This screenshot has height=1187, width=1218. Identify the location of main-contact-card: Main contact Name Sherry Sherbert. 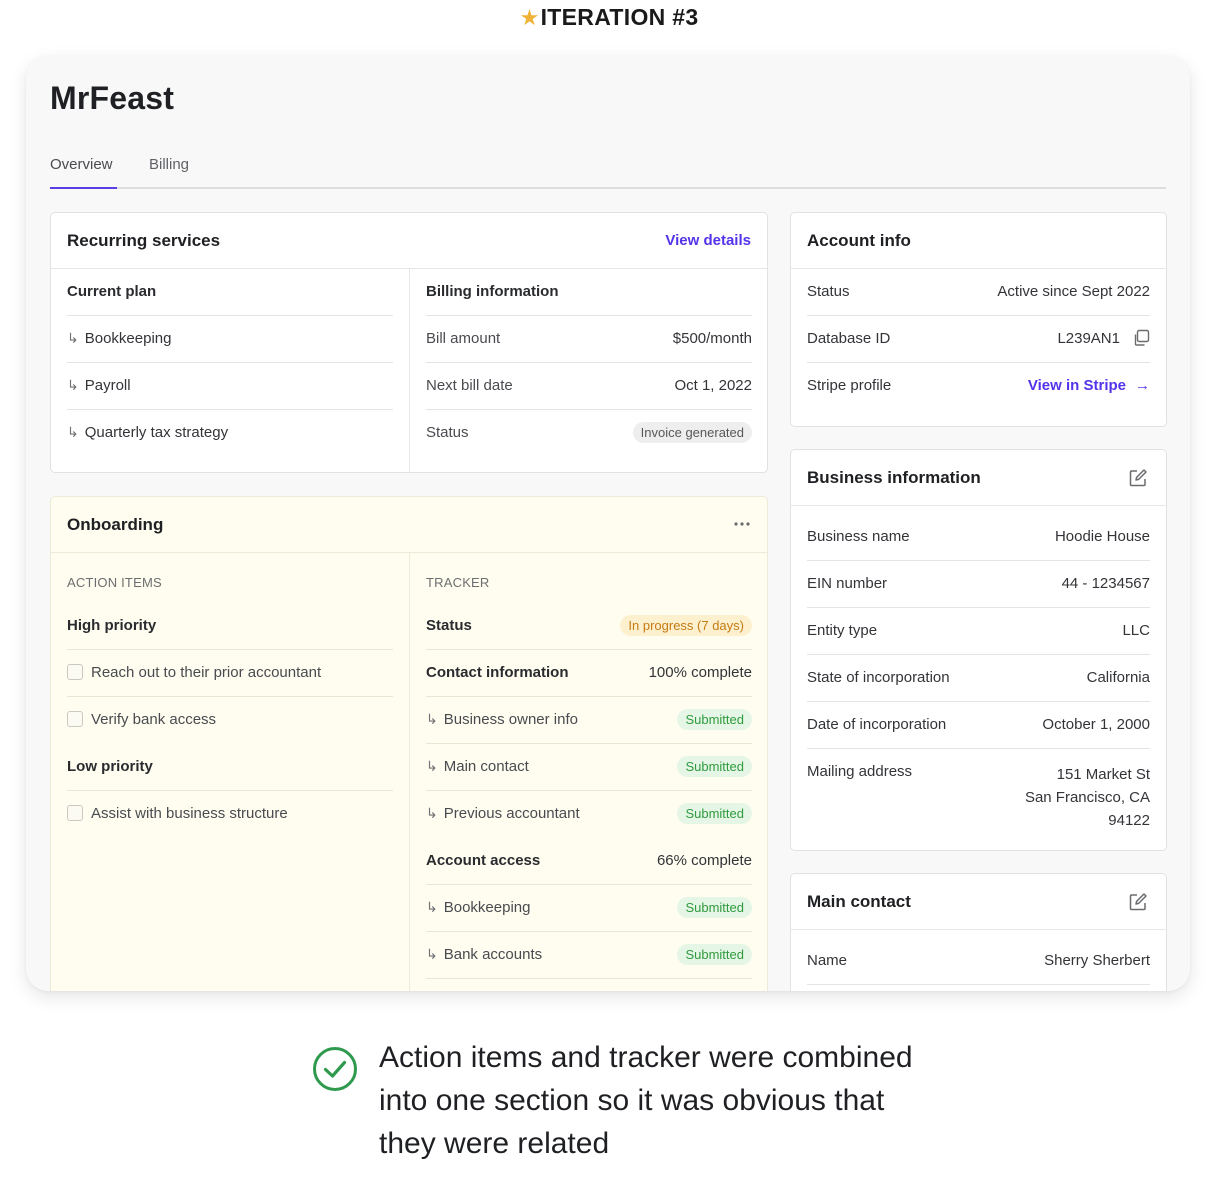
(978, 932).